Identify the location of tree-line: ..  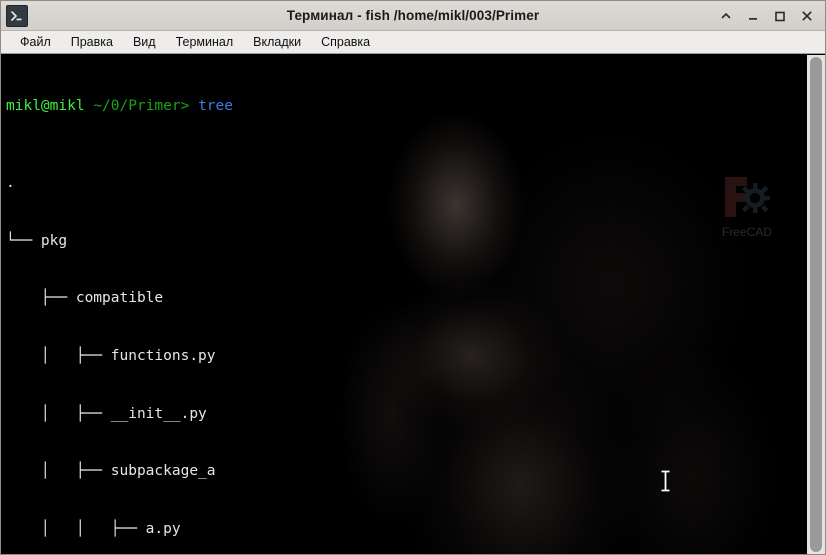
(10, 183).